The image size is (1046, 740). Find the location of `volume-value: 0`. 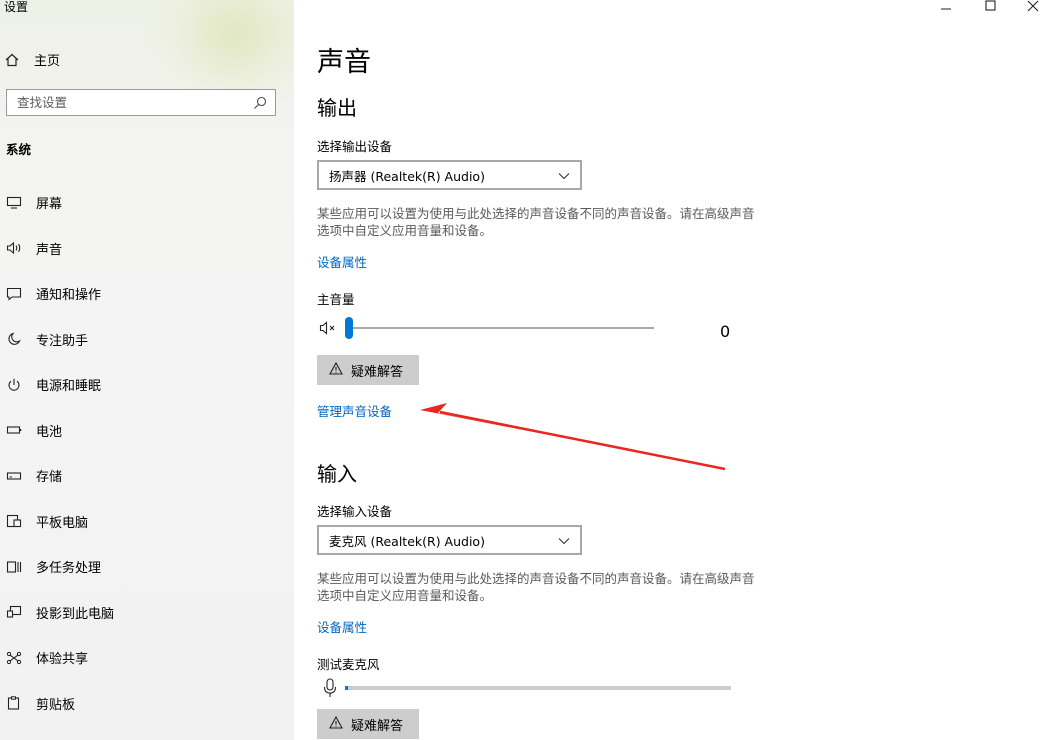

volume-value: 0 is located at coordinates (725, 331).